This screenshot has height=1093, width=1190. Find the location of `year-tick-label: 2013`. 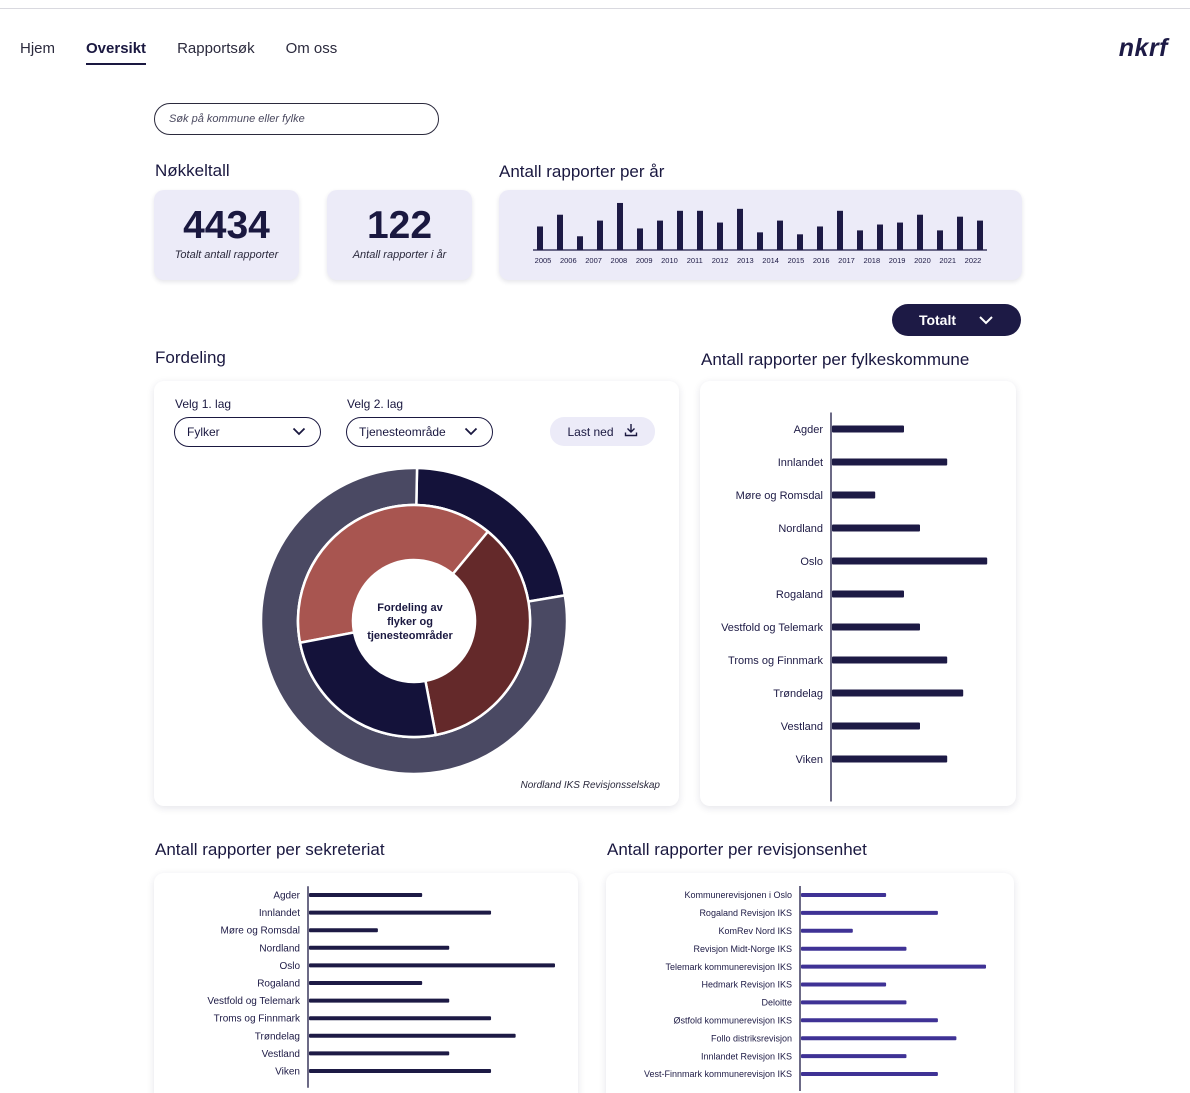

year-tick-label: 2013 is located at coordinates (745, 260).